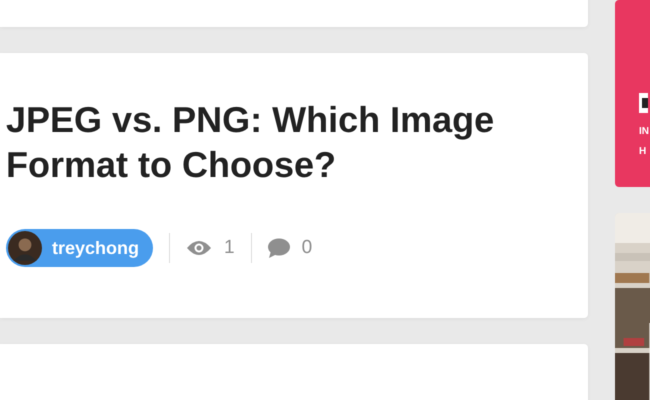  Describe the element at coordinates (229, 248) in the screenshot. I see `view-count: 1` at that location.